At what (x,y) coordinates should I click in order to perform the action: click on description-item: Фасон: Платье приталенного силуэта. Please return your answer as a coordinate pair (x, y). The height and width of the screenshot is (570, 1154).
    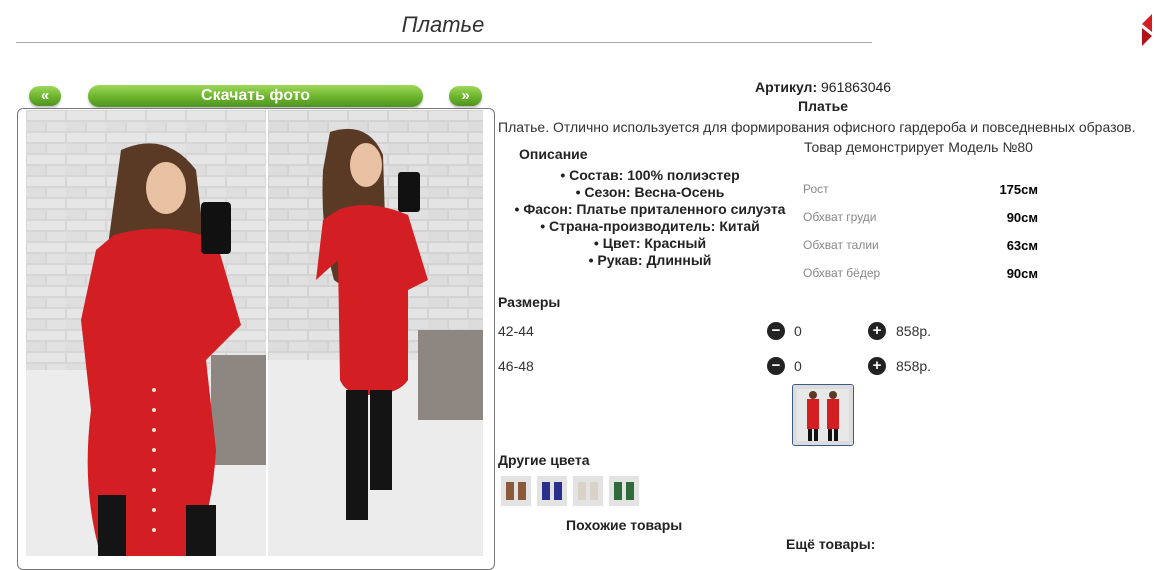
    Looking at the image, I should click on (650, 209).